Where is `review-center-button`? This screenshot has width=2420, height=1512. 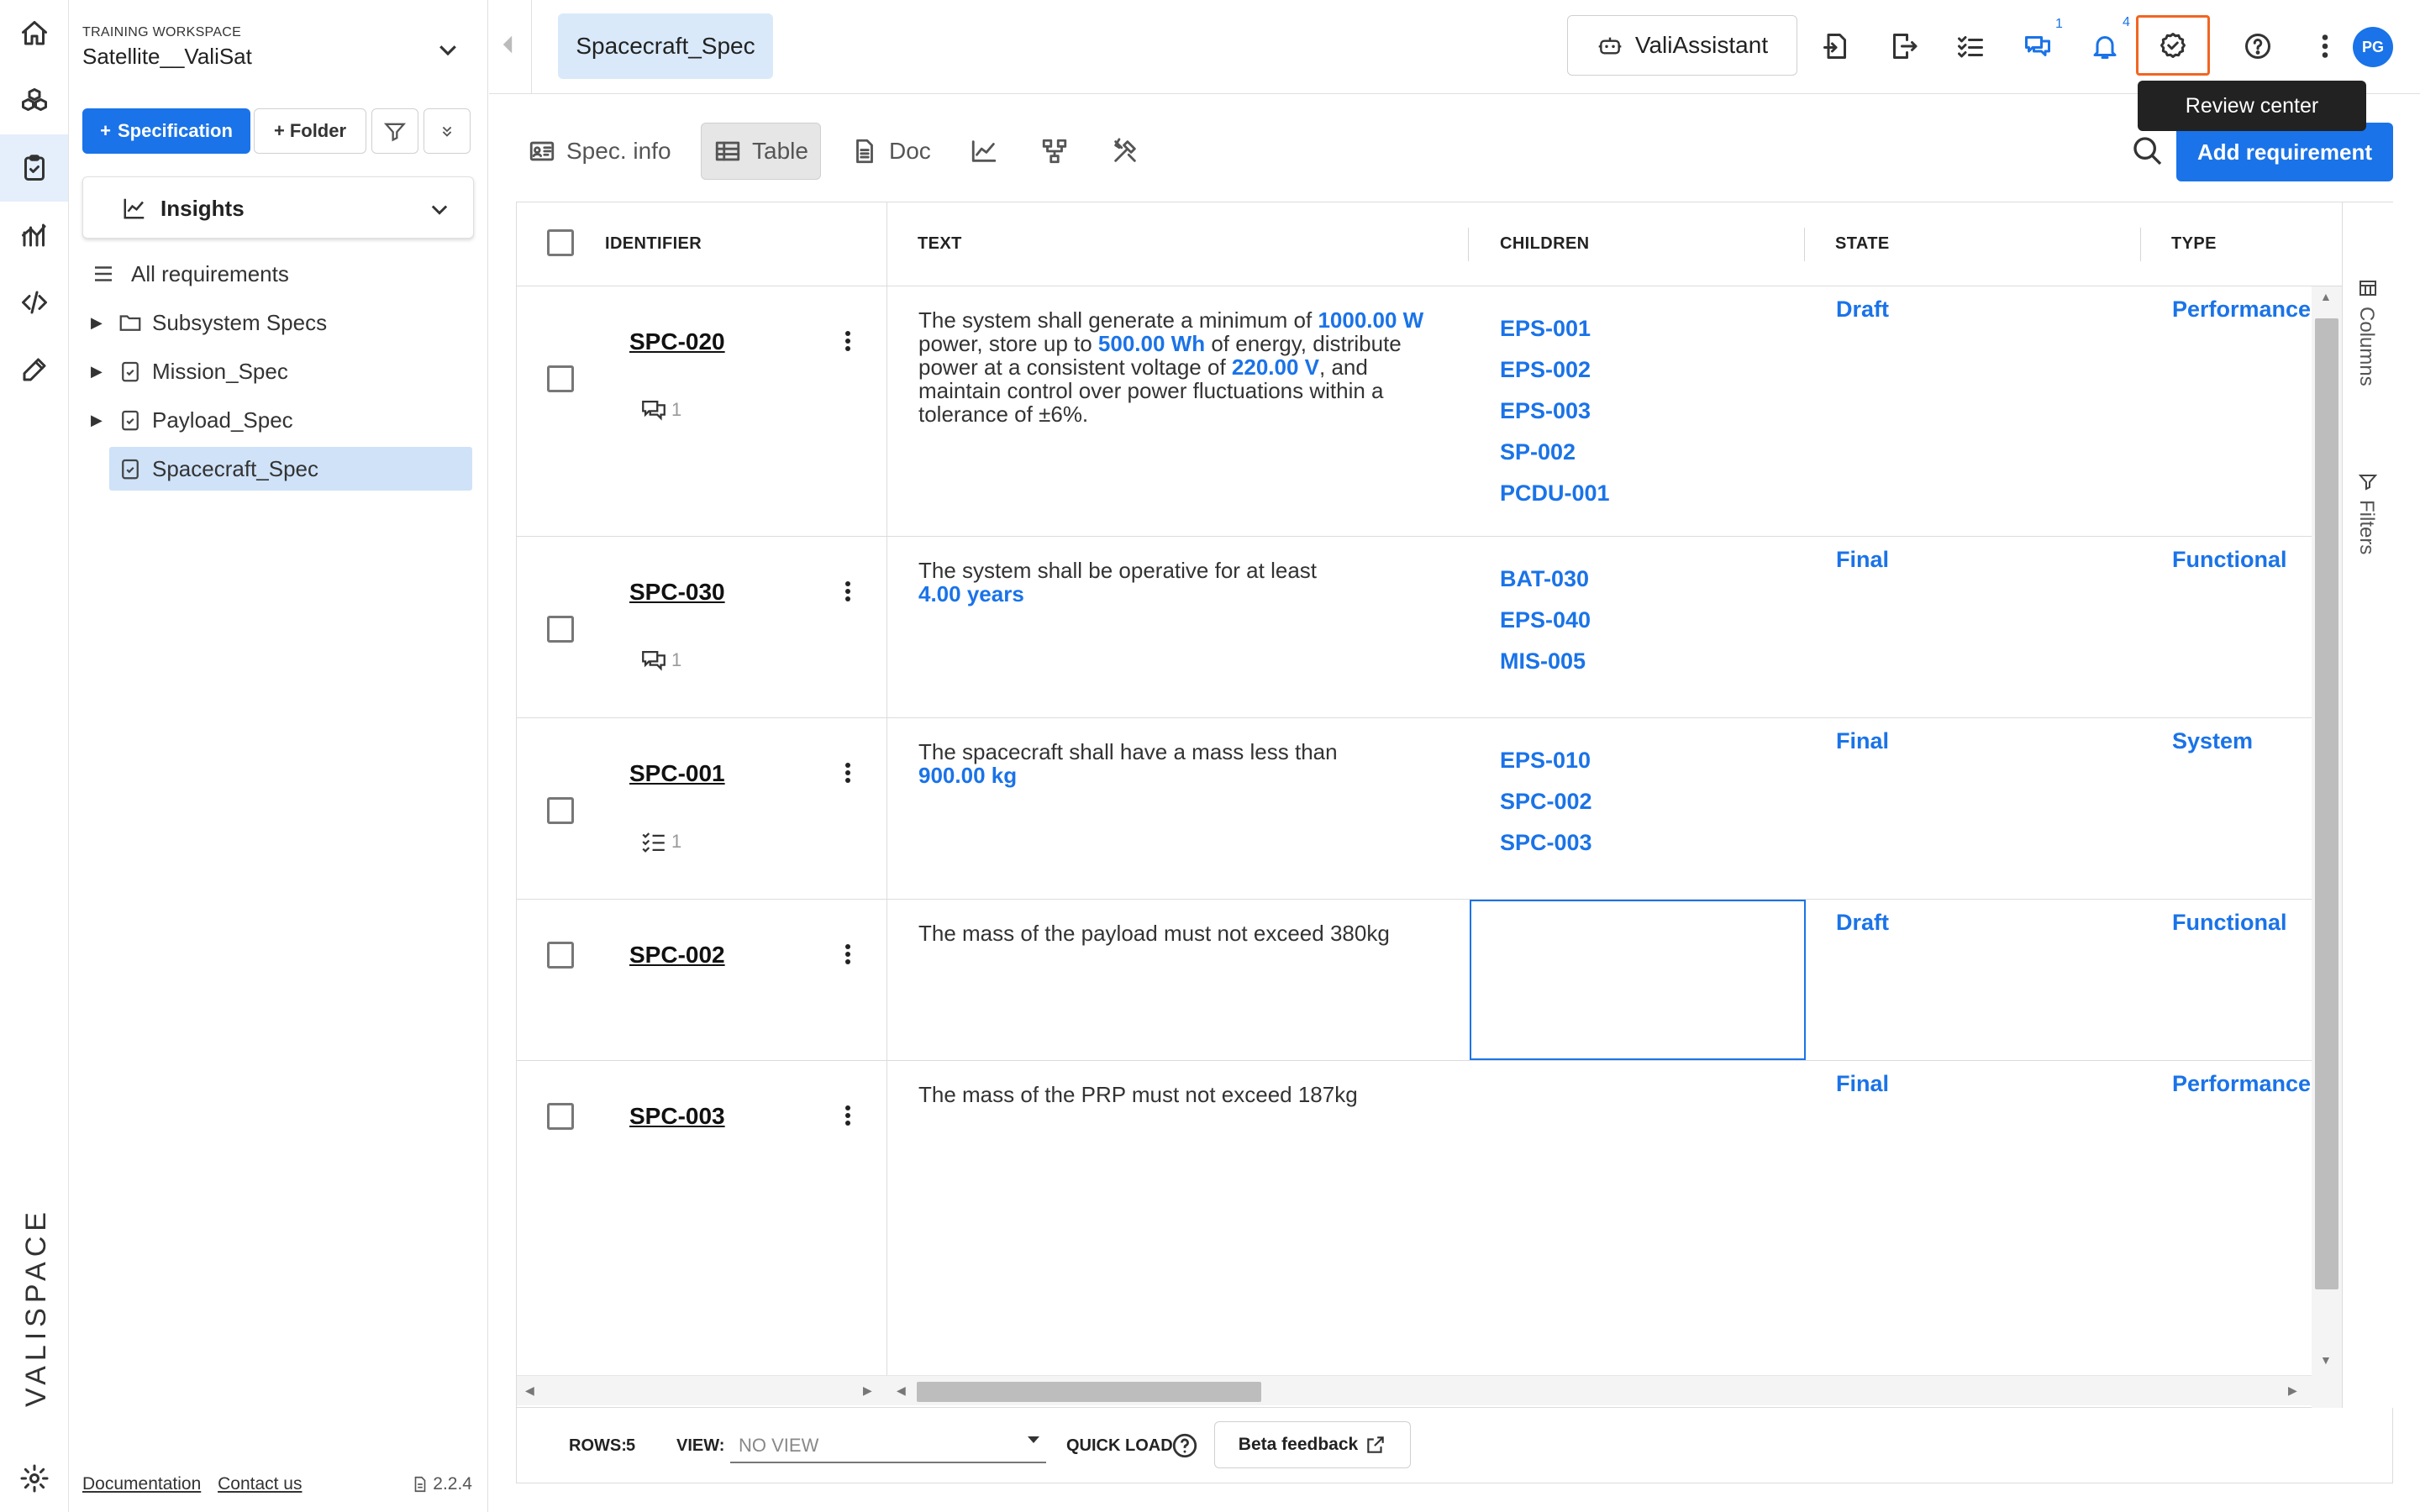 review-center-button is located at coordinates (2173, 45).